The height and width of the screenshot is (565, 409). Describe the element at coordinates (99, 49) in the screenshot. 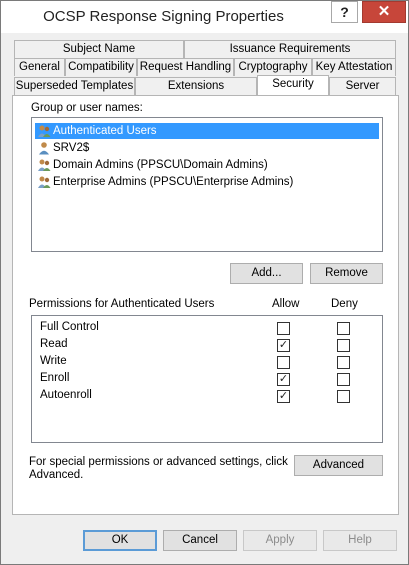

I see `tab-subject-name: Subject Name` at that location.